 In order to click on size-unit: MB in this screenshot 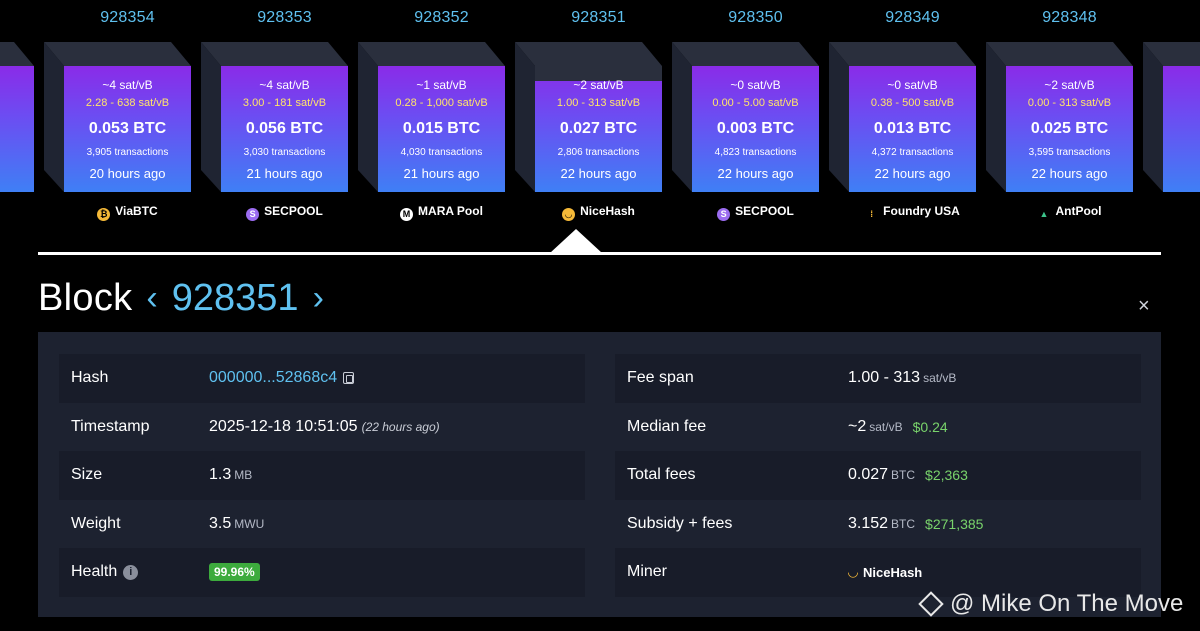, I will do `click(243, 475)`.